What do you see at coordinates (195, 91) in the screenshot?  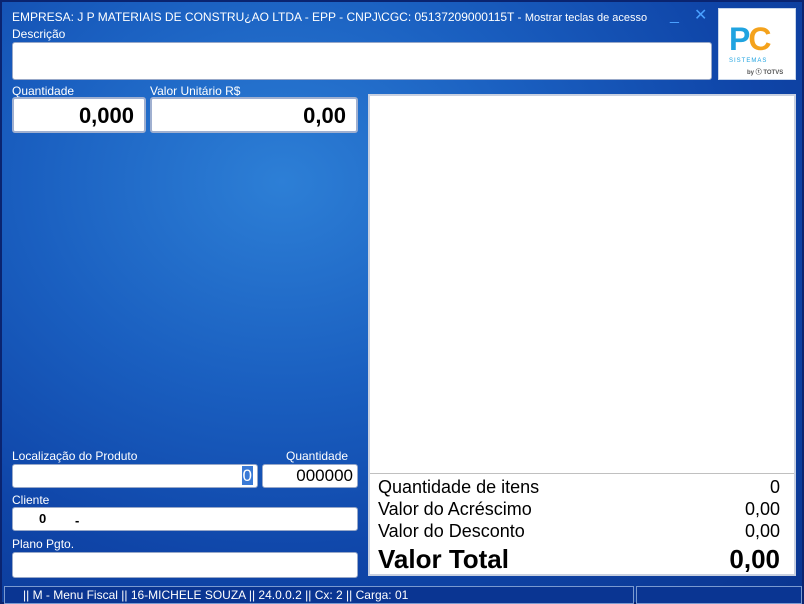 I see `valor-unitario-label: Valor Unitário R$` at bounding box center [195, 91].